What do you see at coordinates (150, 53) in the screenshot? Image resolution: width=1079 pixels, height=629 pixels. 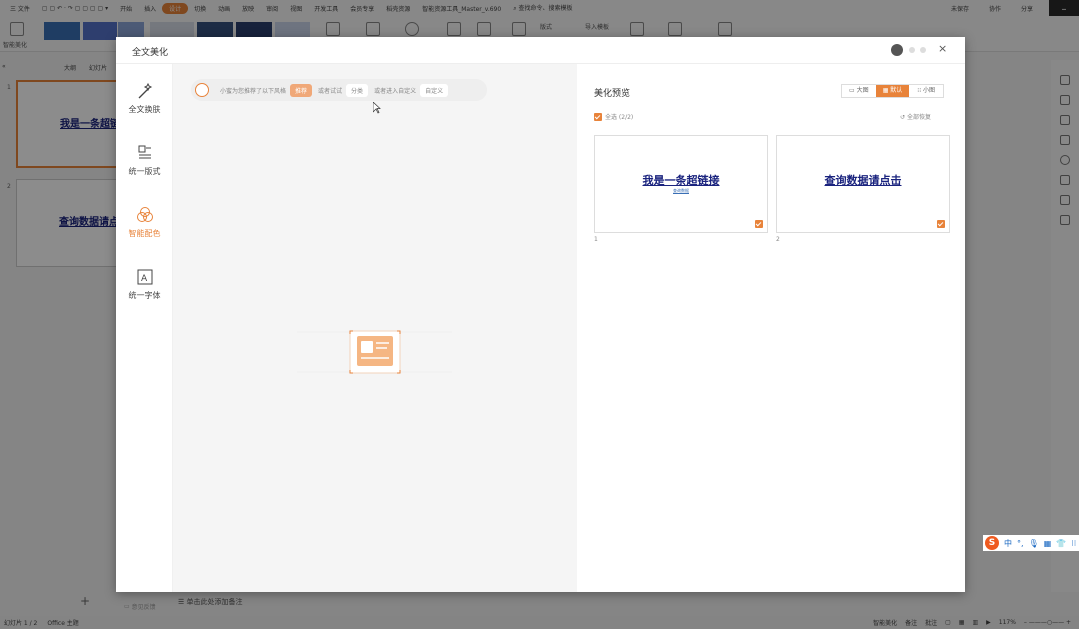 I see `dialog-title: 全文美化` at bounding box center [150, 53].